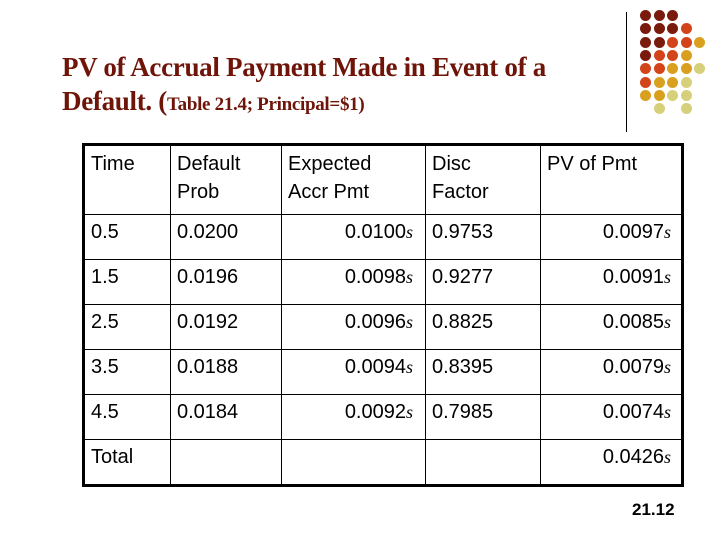 Image resolution: width=720 pixels, height=540 pixels. I want to click on cell-total-label-value: Total, so click(112, 457).